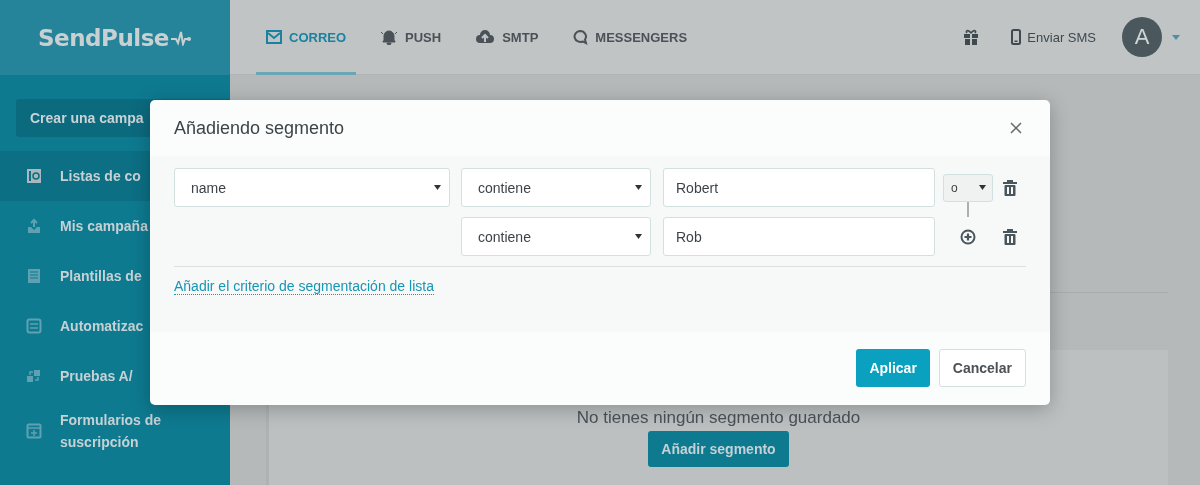 The height and width of the screenshot is (485, 1200). Describe the element at coordinates (274, 37) in the screenshot. I see `envelope-icon` at that location.